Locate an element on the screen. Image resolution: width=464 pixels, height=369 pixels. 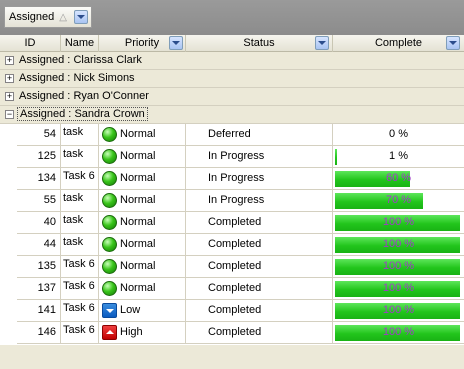
status-filter-dropdown-icon is located at coordinates (322, 43).